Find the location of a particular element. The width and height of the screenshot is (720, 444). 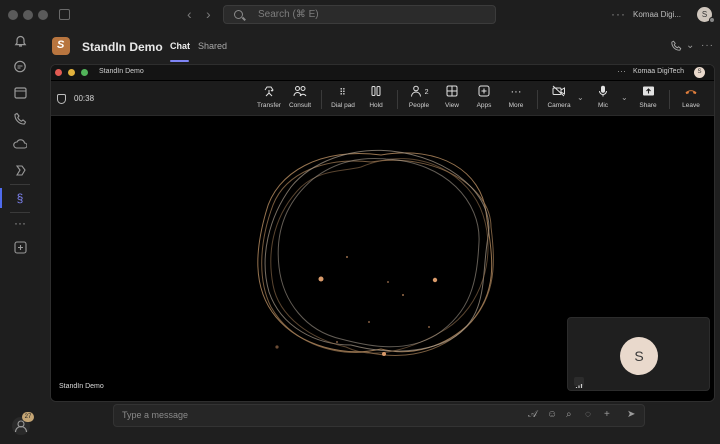

emoji-icon: ☺ is located at coordinates (552, 414).